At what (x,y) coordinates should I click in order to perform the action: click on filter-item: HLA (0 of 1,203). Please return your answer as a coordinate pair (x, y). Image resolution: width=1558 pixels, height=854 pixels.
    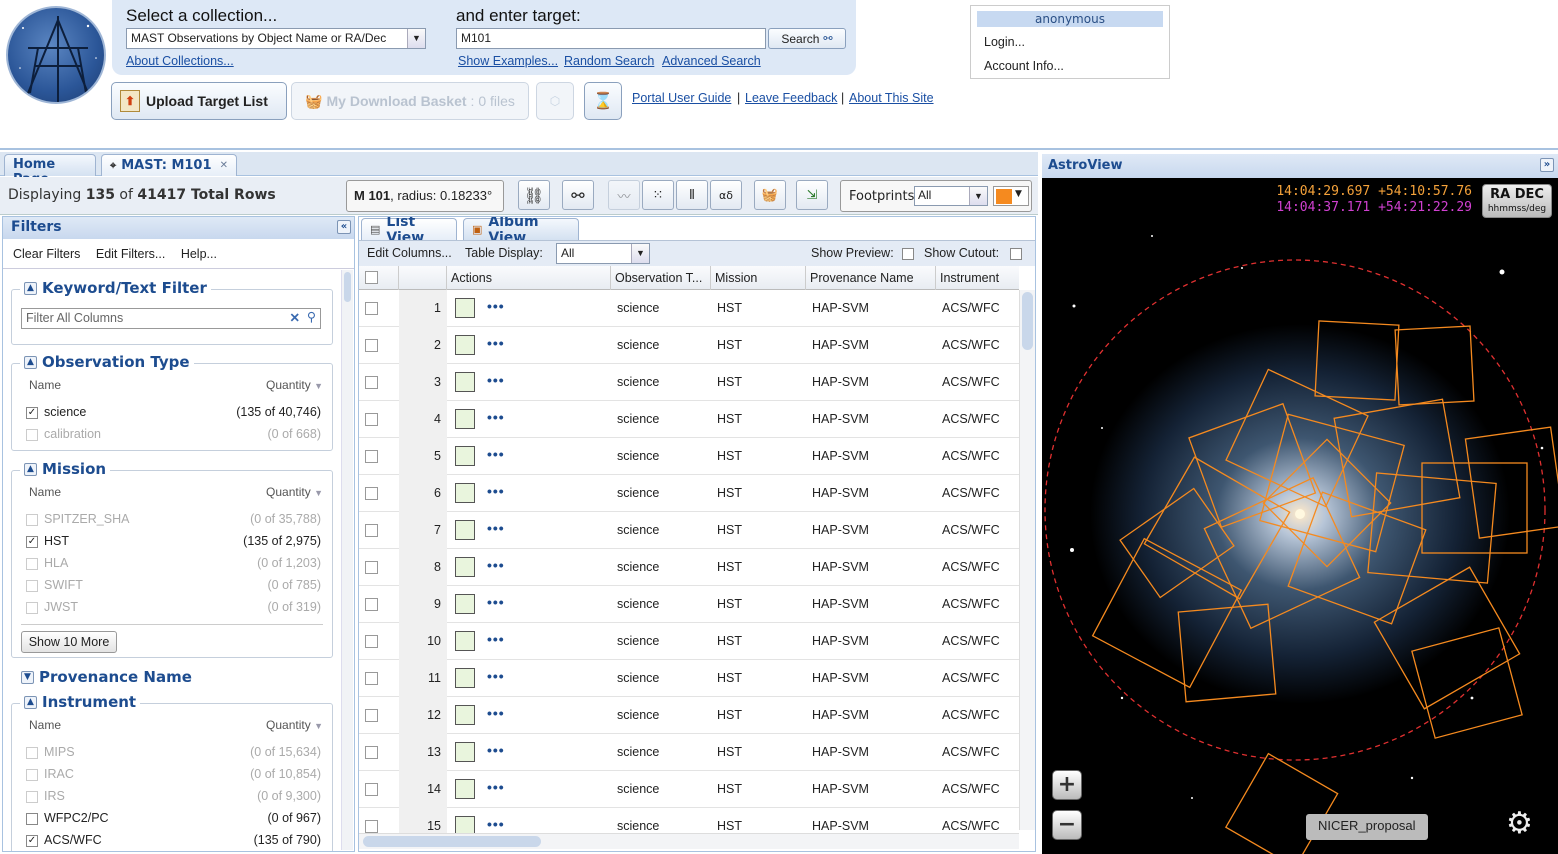
    Looking at the image, I should click on (173, 565).